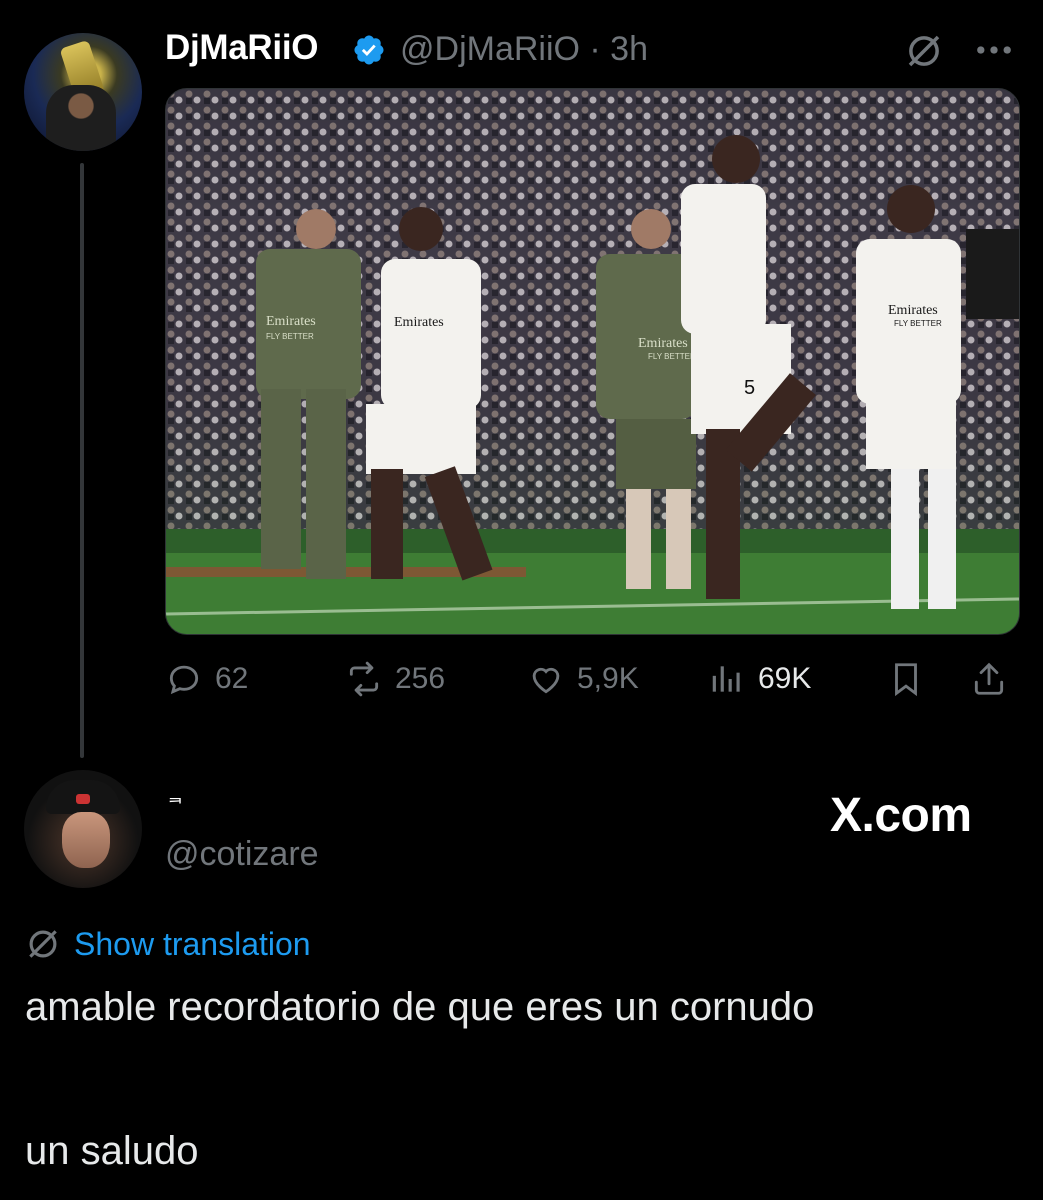  I want to click on reply-button: 62, so click(206, 679).